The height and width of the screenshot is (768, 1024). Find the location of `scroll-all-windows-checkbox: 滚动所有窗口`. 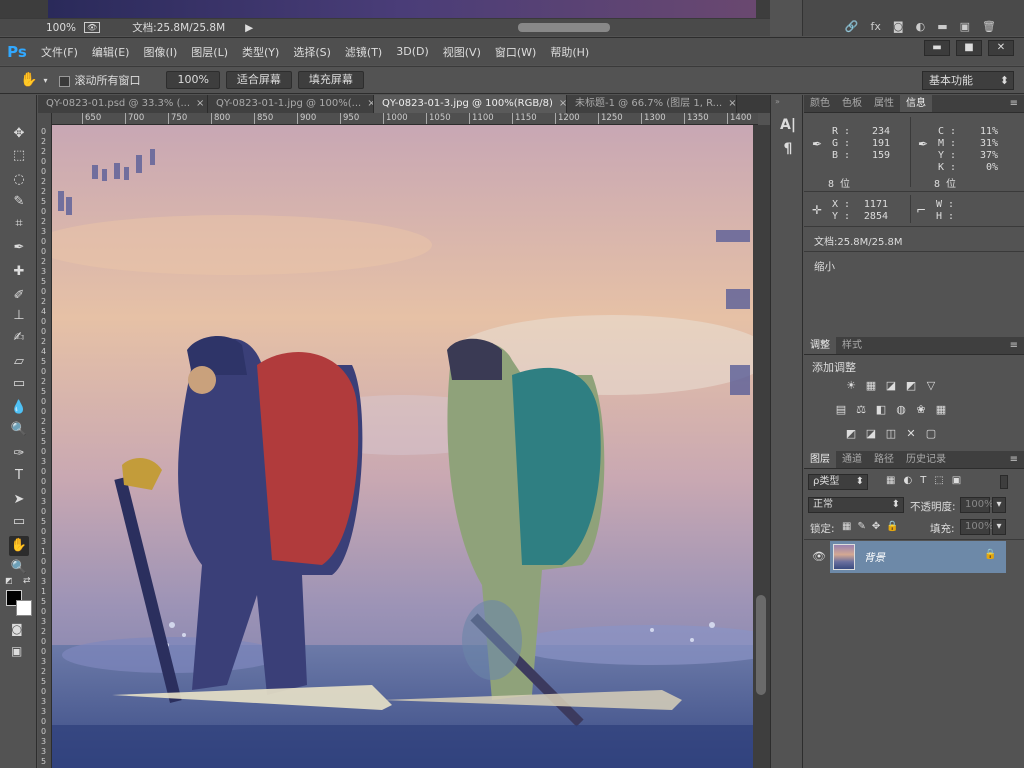

scroll-all-windows-checkbox: 滚动所有窗口 is located at coordinates (99, 80).